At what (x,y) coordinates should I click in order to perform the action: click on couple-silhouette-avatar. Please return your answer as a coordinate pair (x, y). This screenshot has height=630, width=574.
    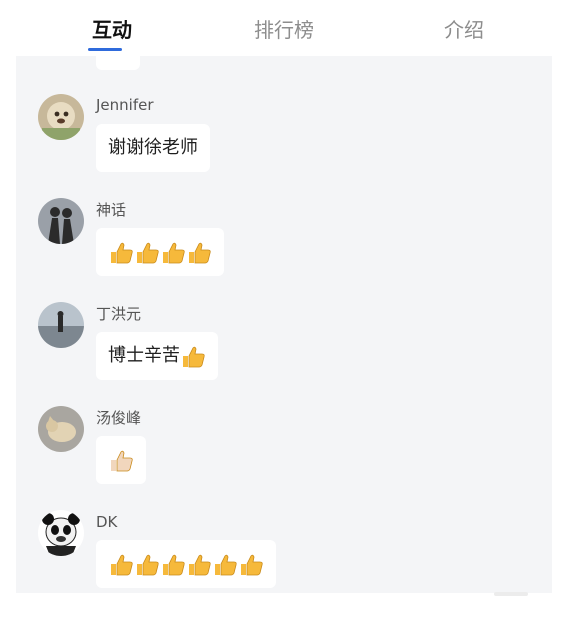
    Looking at the image, I should click on (61, 221).